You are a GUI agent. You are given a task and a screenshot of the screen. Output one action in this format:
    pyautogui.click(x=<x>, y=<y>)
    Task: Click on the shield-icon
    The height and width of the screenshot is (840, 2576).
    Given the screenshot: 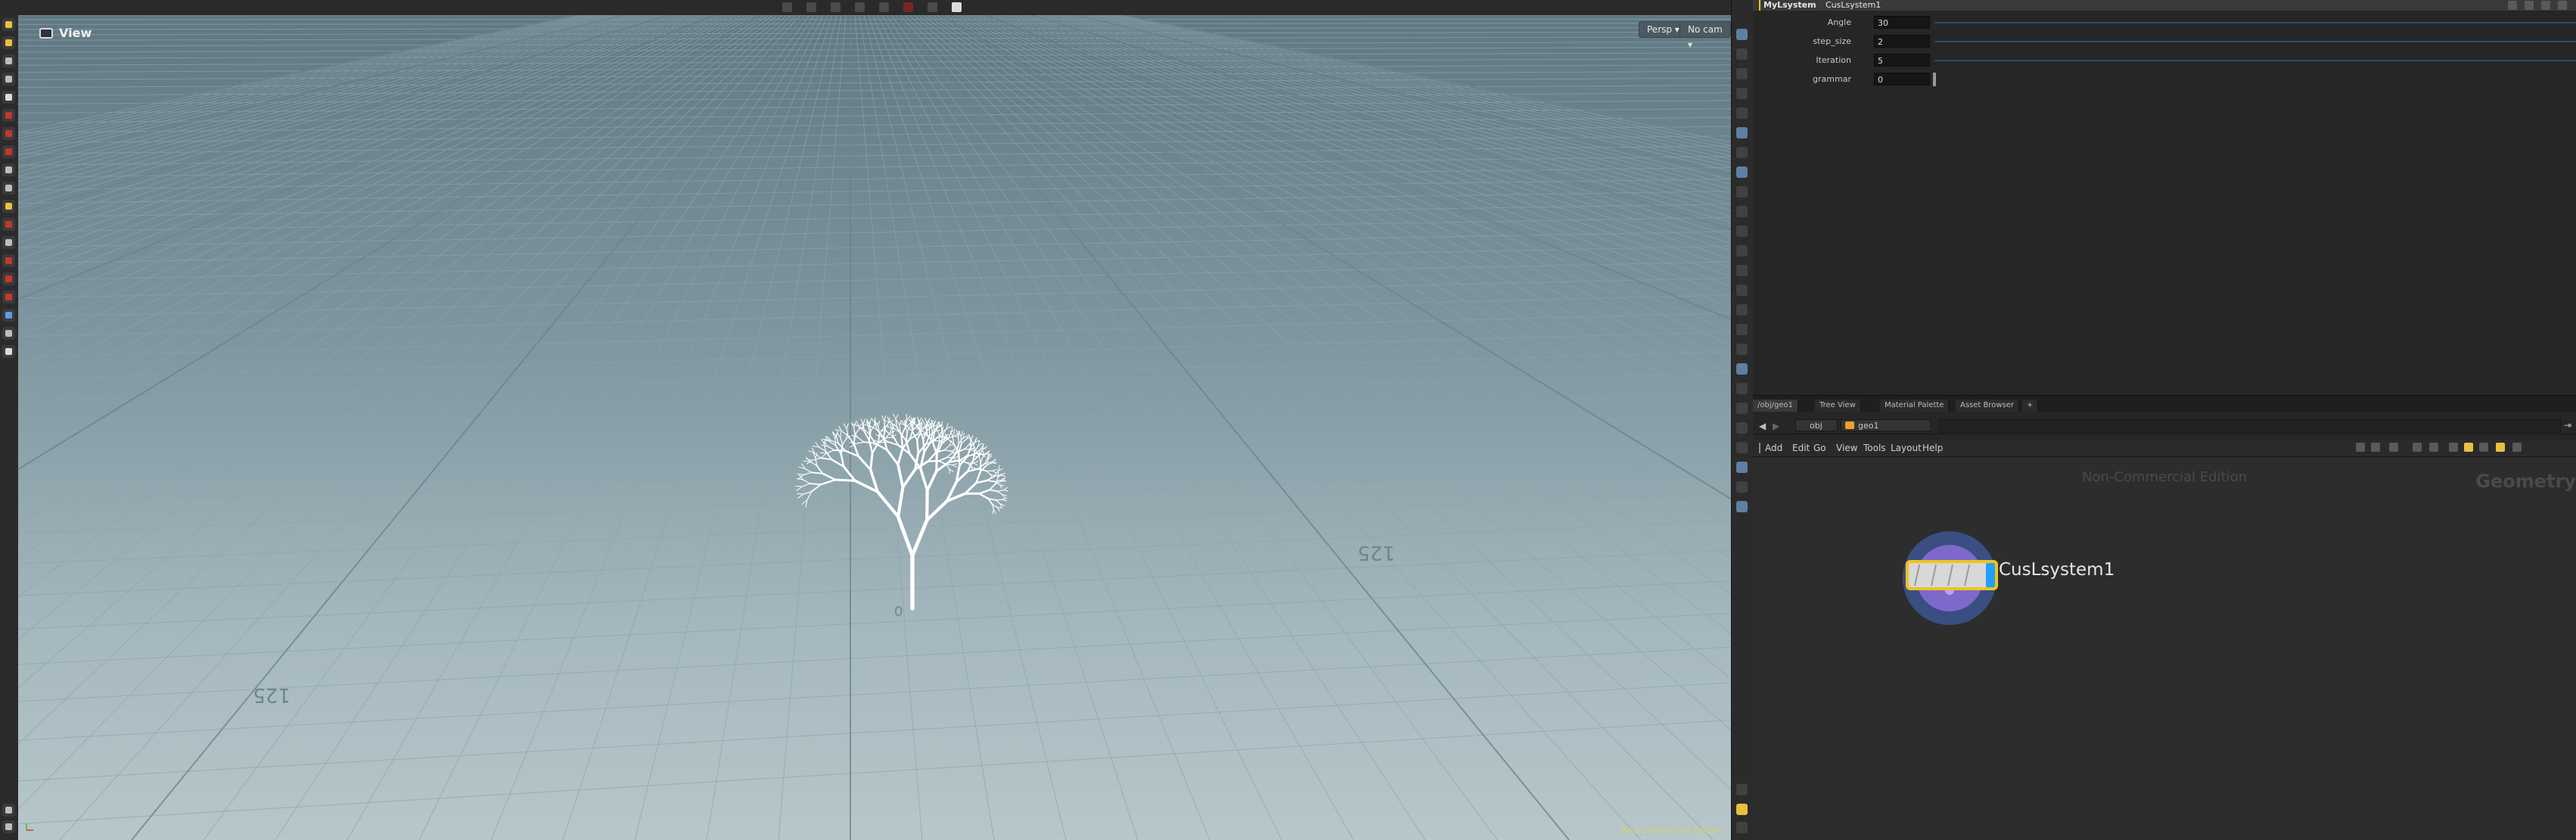 What is the action you would take?
    pyautogui.click(x=1742, y=507)
    